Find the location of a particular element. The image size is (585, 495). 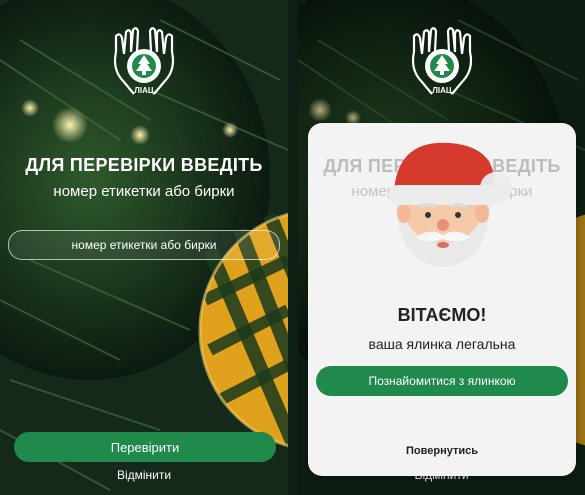

modal-subtitle: ваша ялинка легальна is located at coordinates (442, 344).